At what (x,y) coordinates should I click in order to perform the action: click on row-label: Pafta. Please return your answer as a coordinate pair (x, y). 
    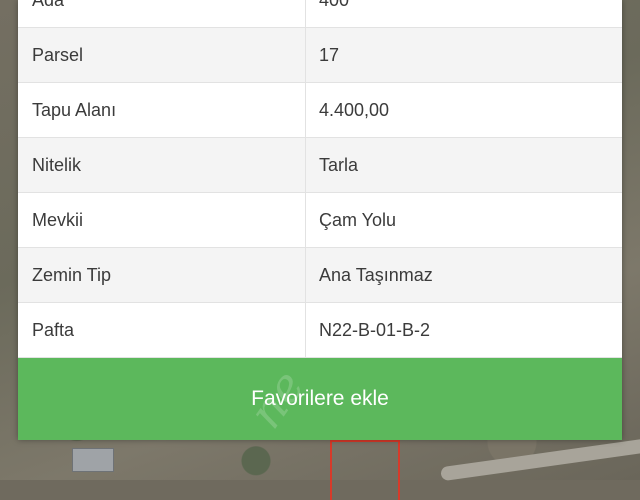
    Looking at the image, I should click on (53, 330).